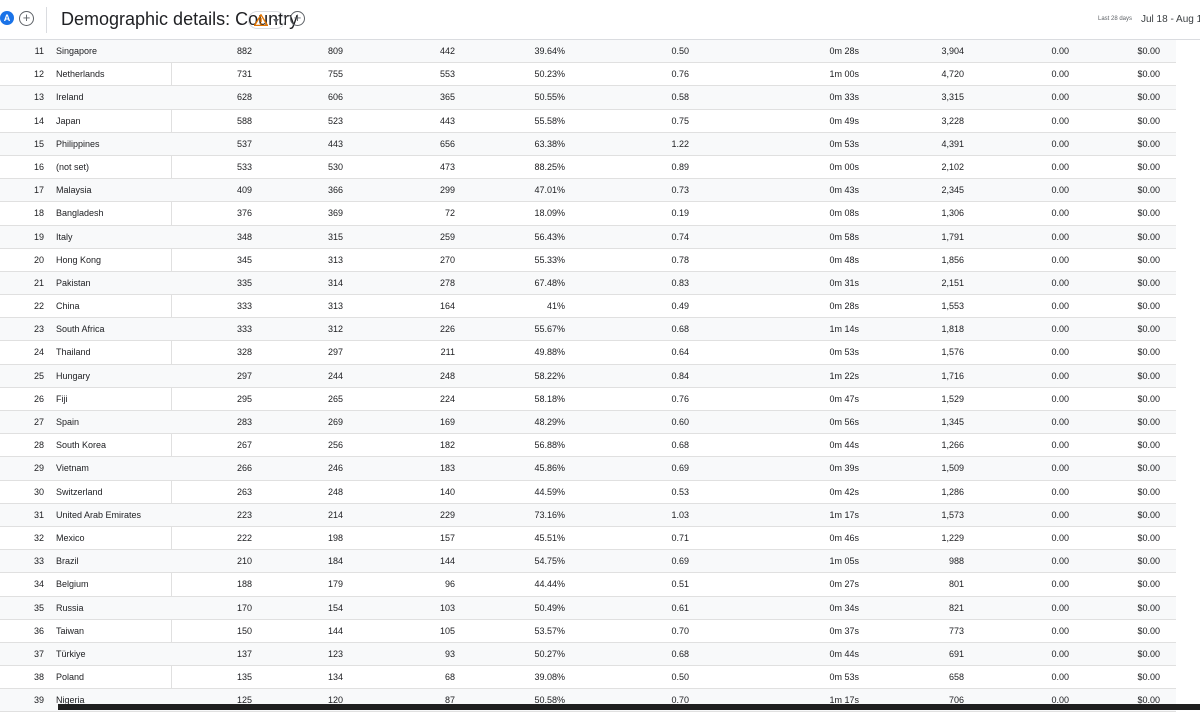 This screenshot has height=712, width=1200. Describe the element at coordinates (447, 120) in the screenshot. I see `engaged-sessions-value: 443` at that location.